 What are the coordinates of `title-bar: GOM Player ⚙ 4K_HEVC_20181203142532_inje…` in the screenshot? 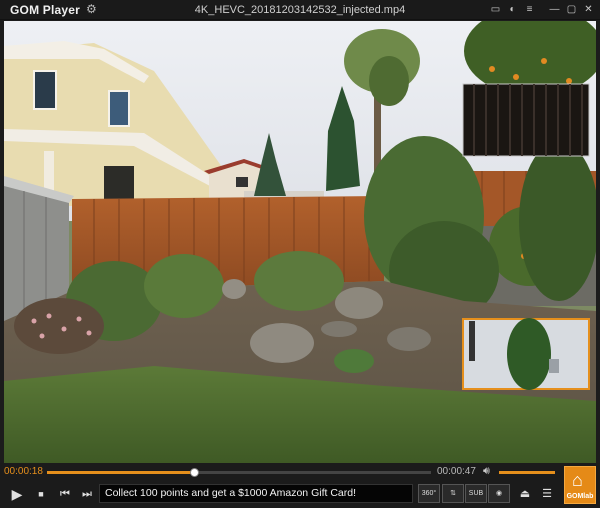 It's located at (300, 10).